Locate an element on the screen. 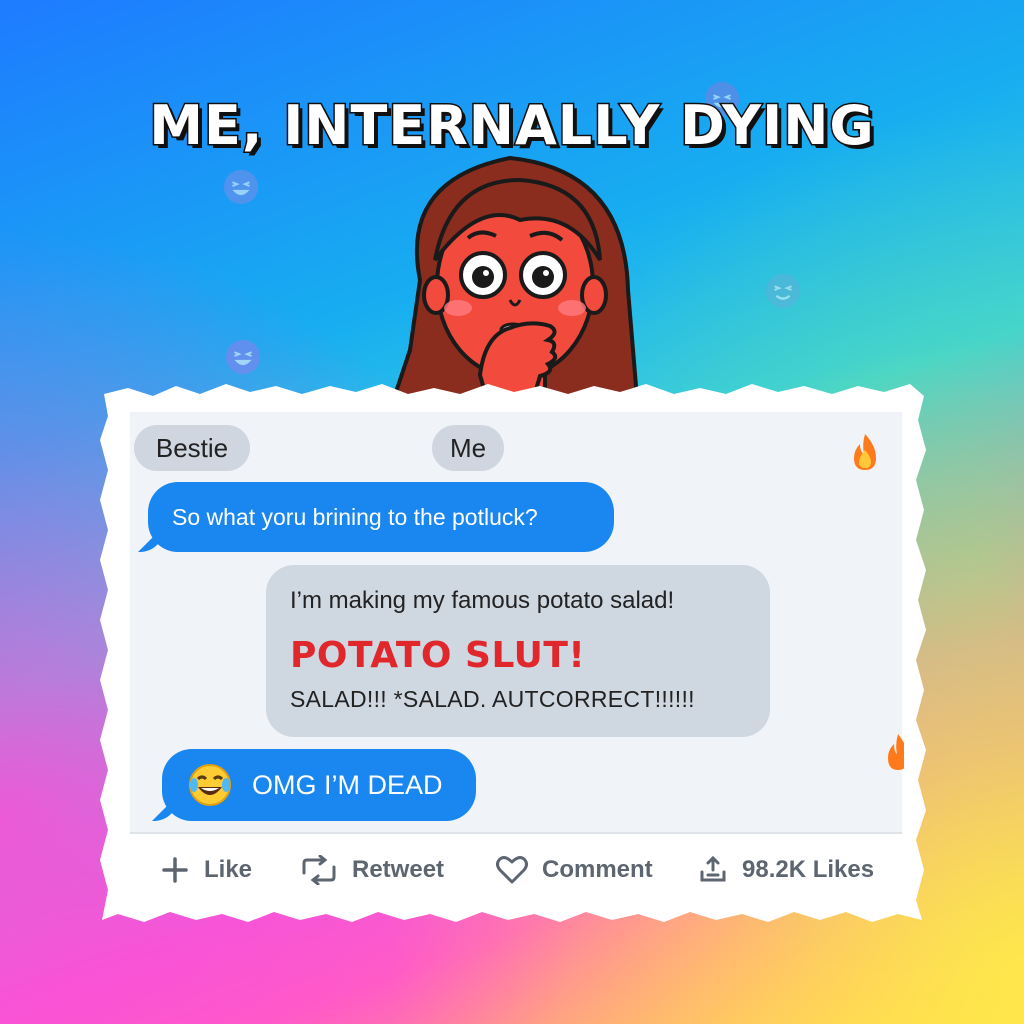 The height and width of the screenshot is (1024, 1024). participant-bestie: Bestie is located at coordinates (192, 448).